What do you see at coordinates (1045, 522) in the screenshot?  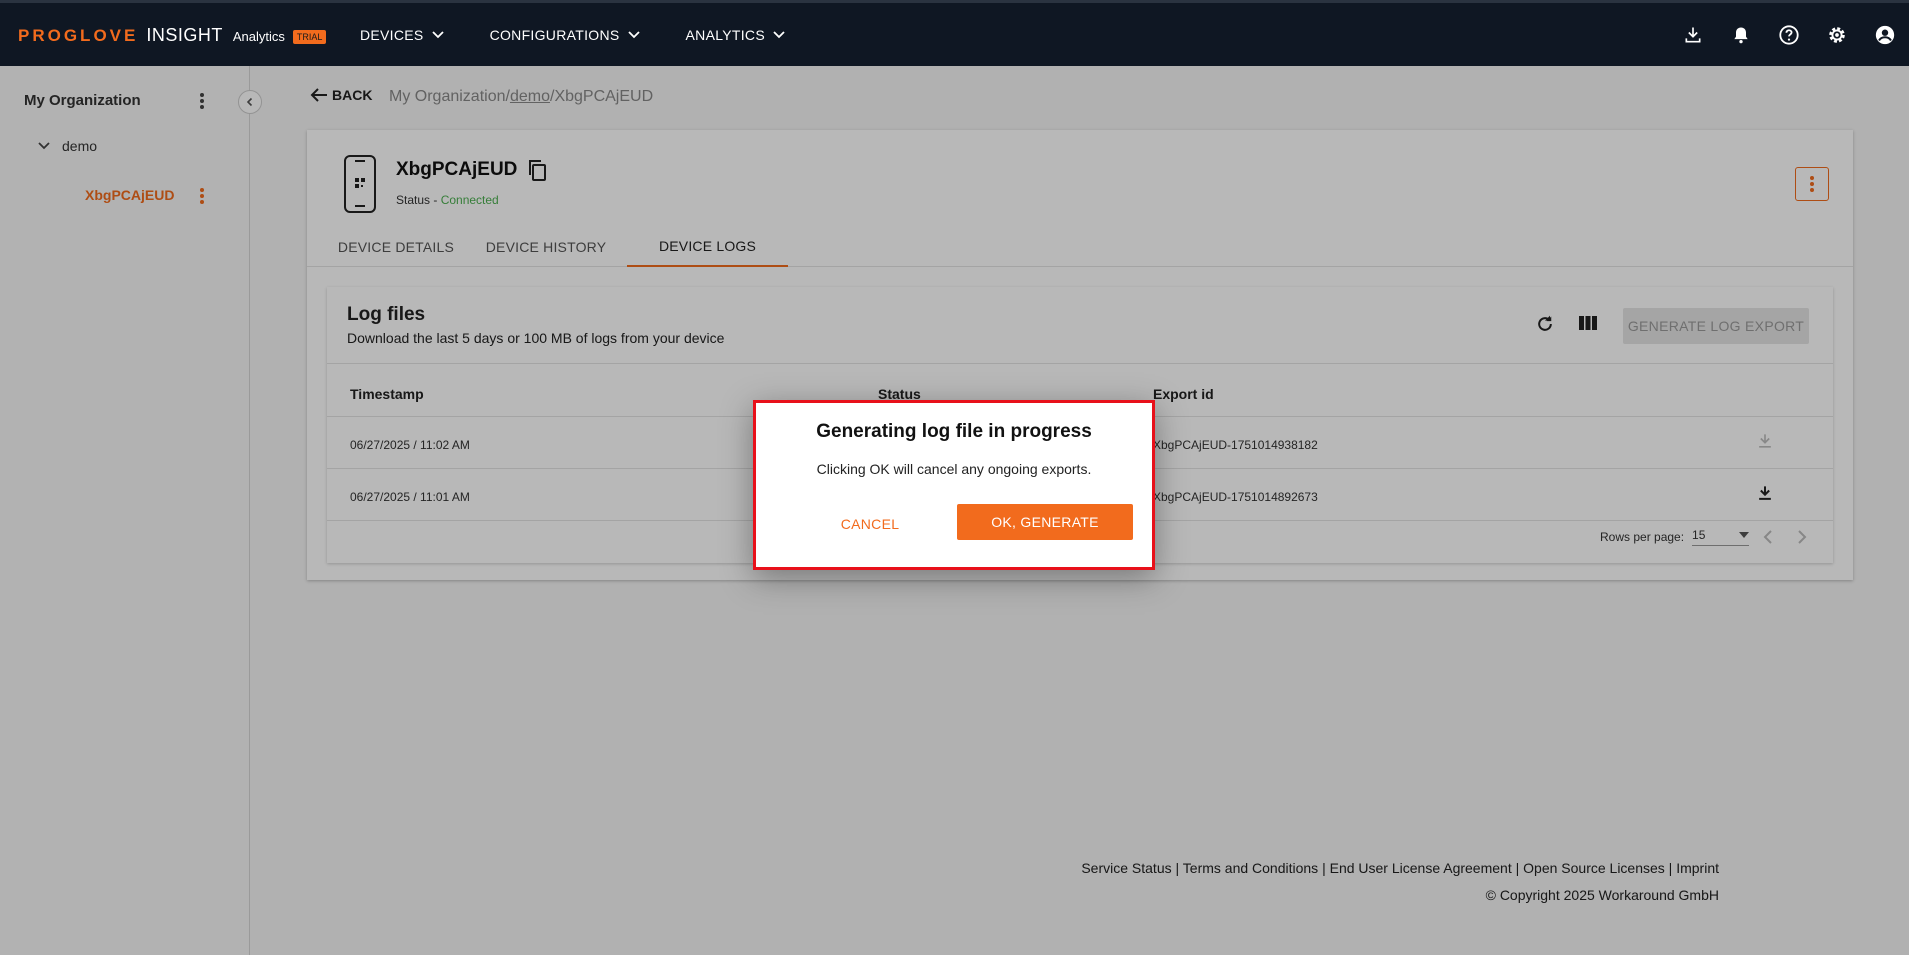 I see `ok-generate-button: OK, GENERATE` at bounding box center [1045, 522].